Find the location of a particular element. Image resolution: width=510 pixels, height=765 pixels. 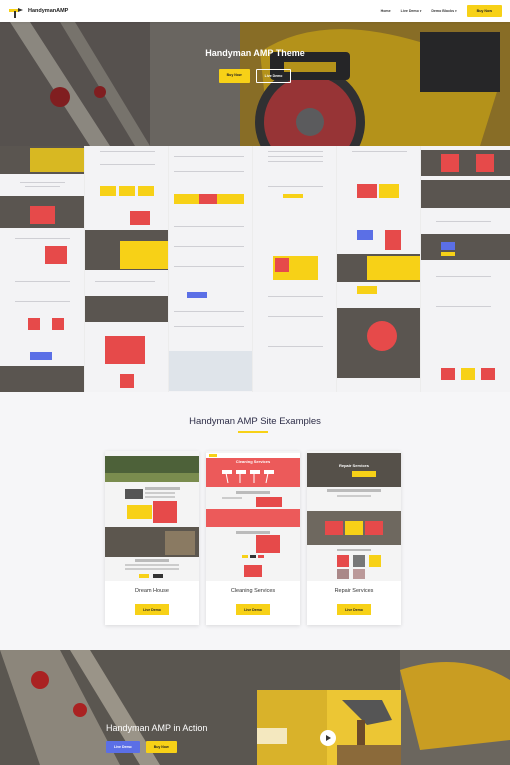

brand-name: HandymanAMP is located at coordinates (48, 11).